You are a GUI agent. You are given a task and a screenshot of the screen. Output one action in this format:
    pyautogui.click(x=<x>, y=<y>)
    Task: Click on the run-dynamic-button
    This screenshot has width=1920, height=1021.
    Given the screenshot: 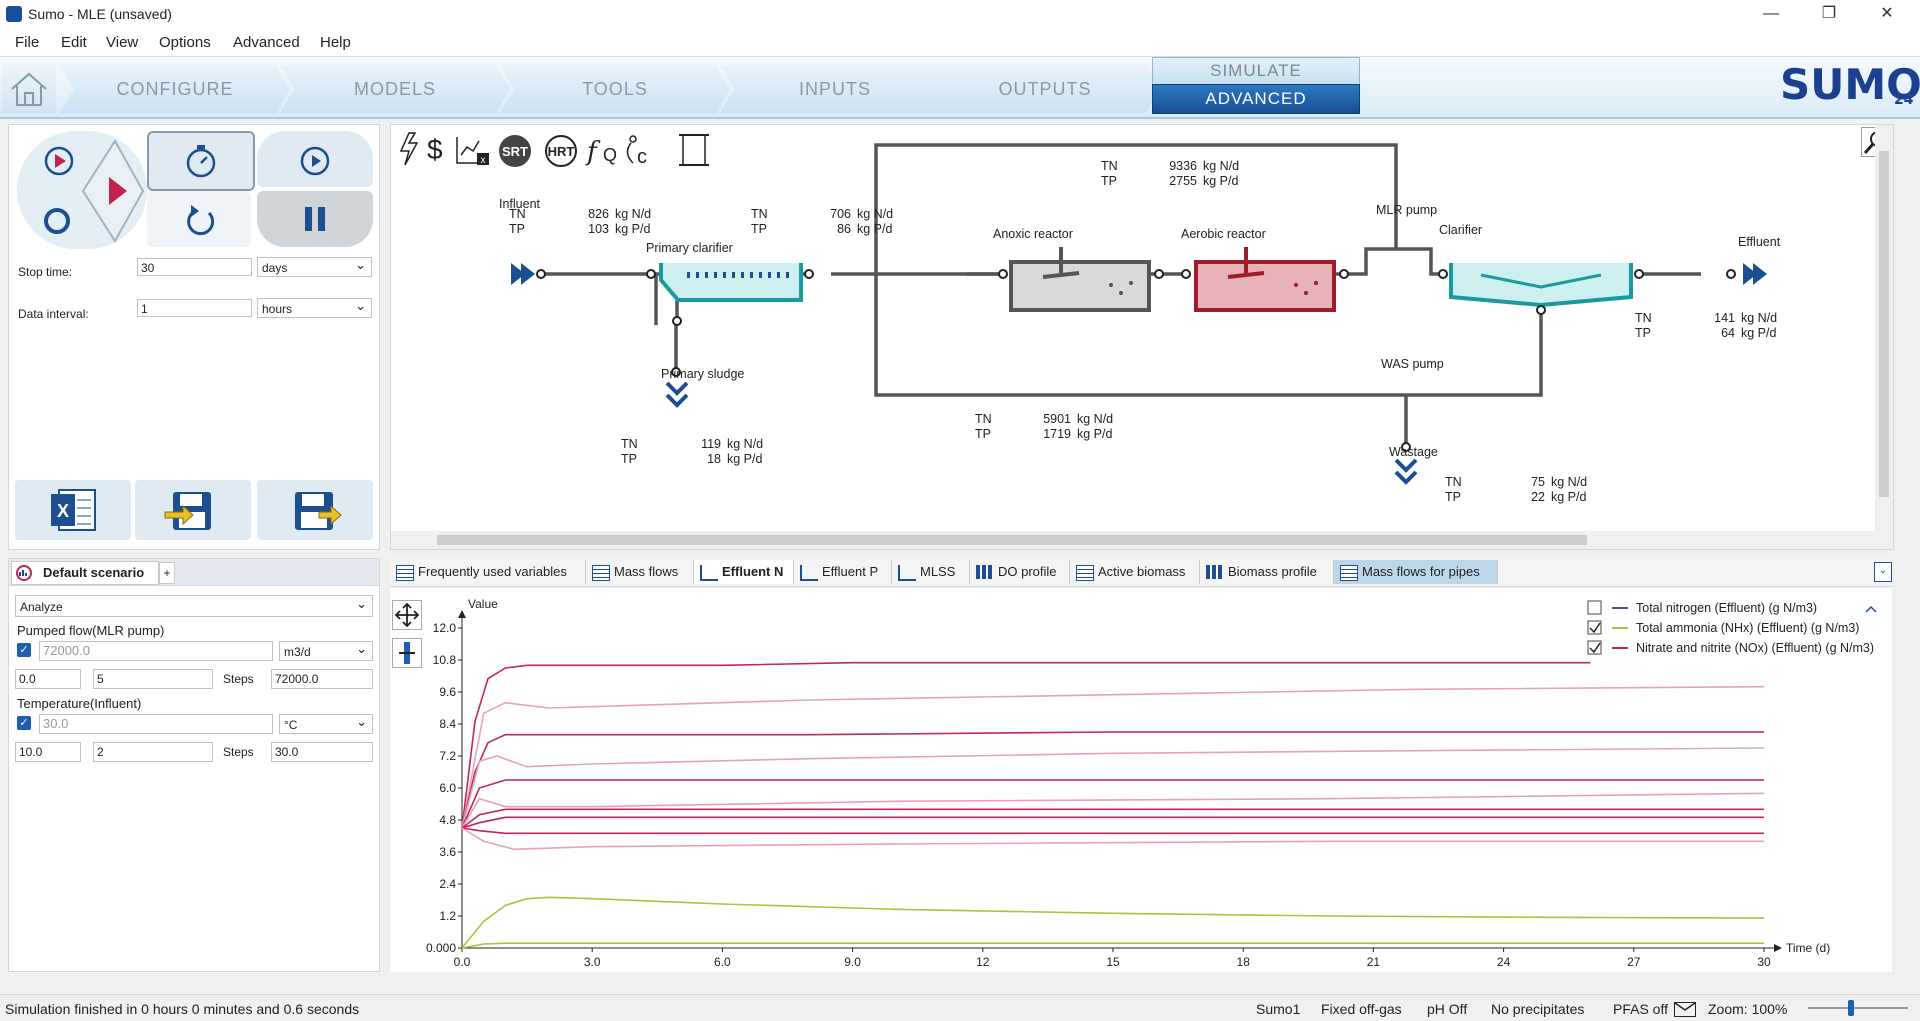 What is the action you would take?
    pyautogui.click(x=59, y=161)
    